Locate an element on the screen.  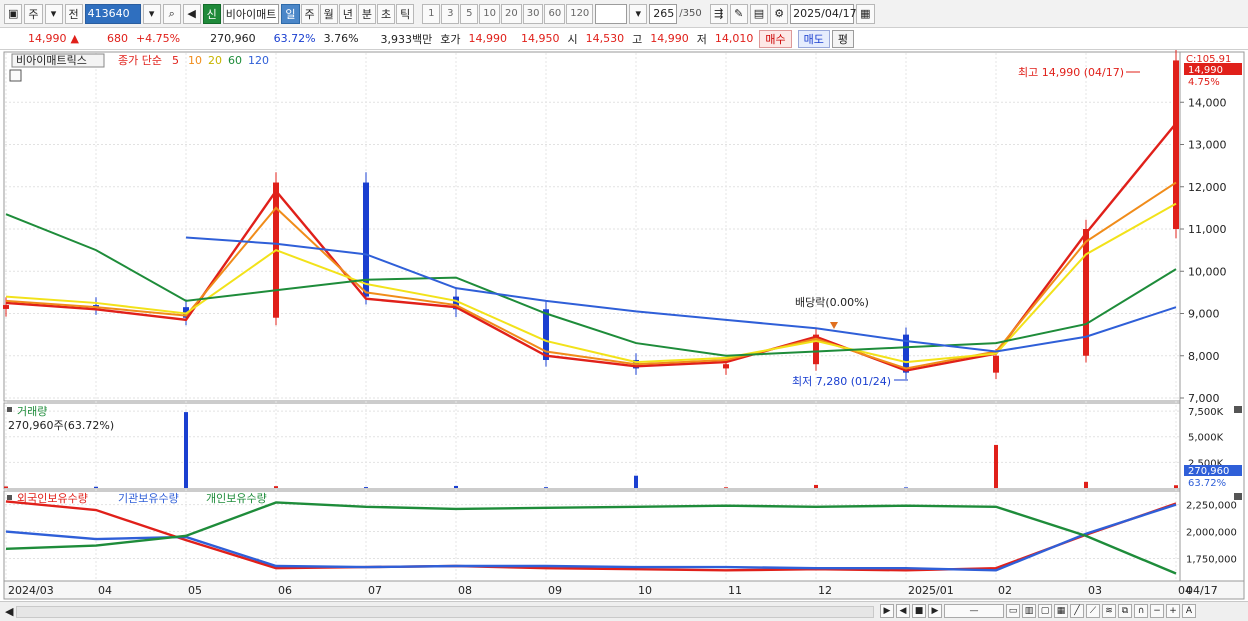
speaker-icon: ◀ is located at coordinates (191, 13).